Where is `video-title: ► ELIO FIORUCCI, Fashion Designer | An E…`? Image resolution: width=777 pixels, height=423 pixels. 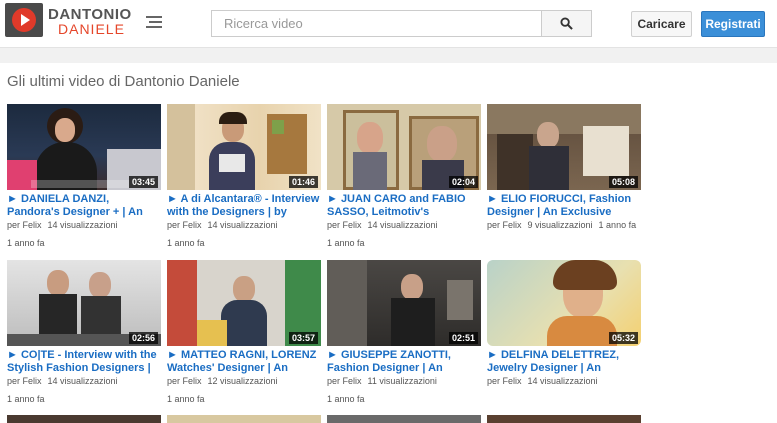
video-title: ► ELIO FIORUCCI, Fashion Designer | An E… is located at coordinates (564, 206).